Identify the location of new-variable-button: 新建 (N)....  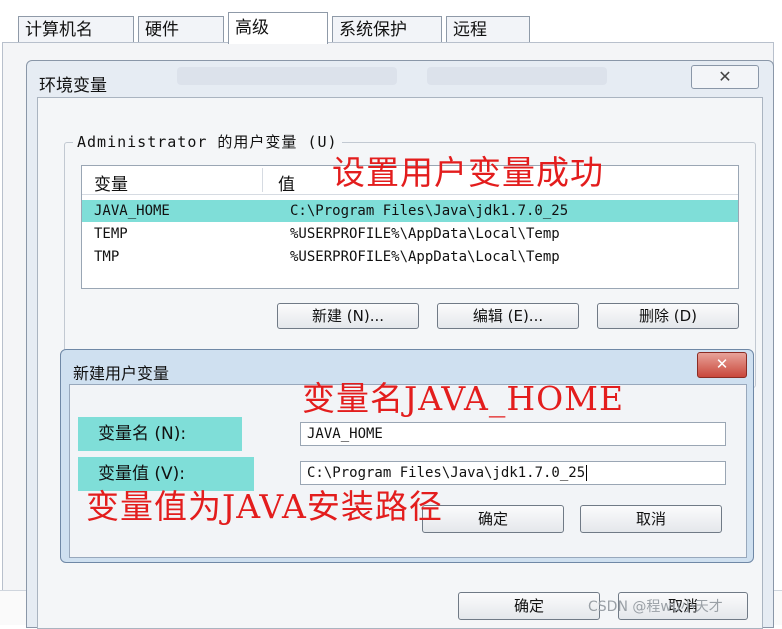
(348, 316).